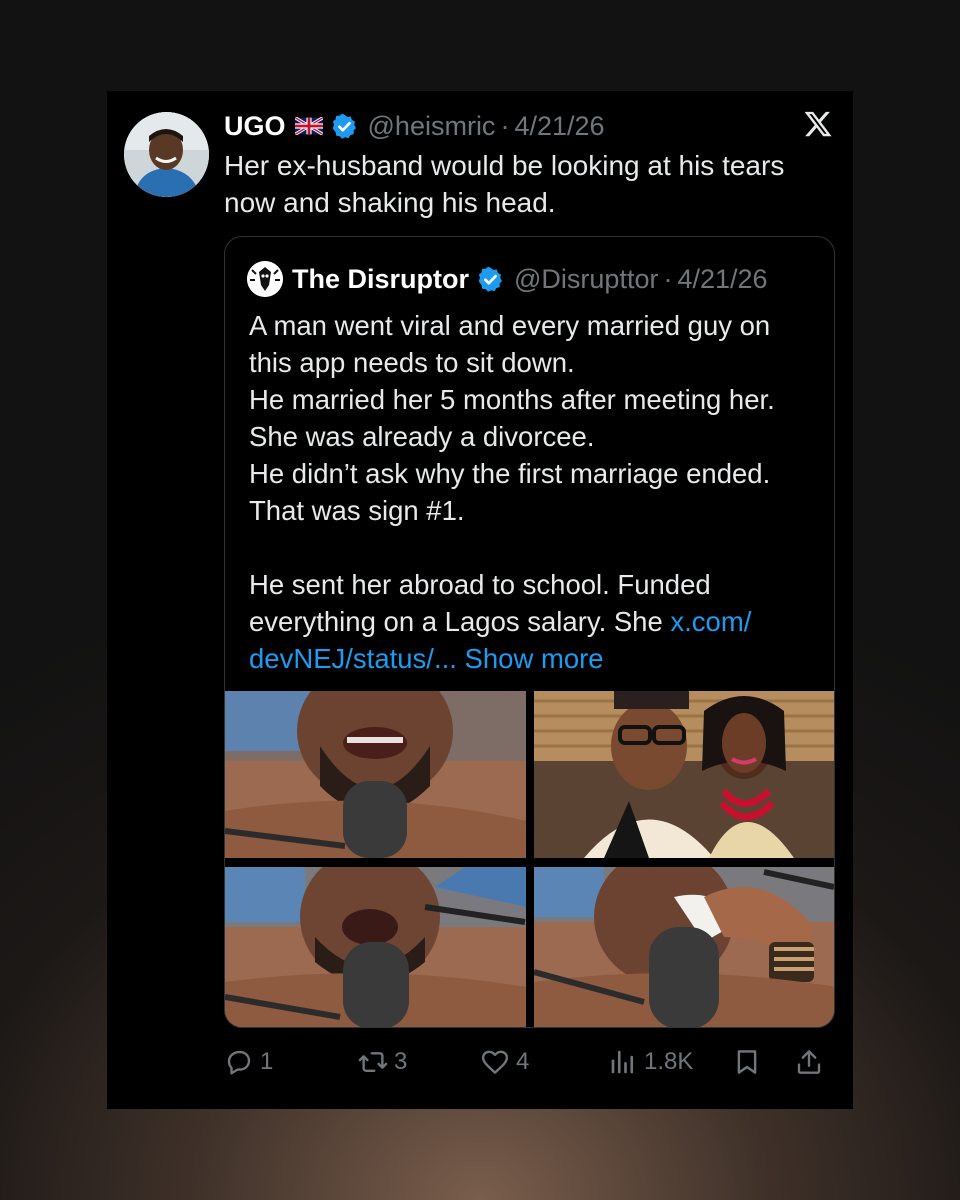 The width and height of the screenshot is (960, 1200). What do you see at coordinates (380, 279) in the screenshot?
I see `quoted-author-name: The Disruptor` at bounding box center [380, 279].